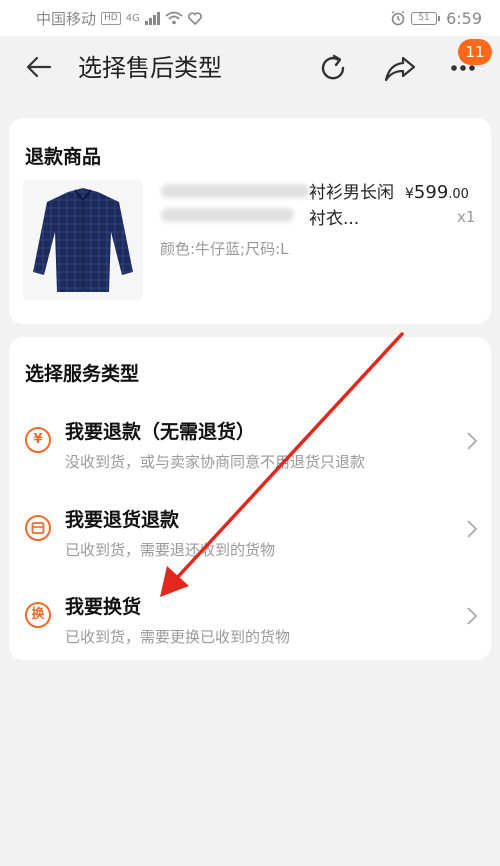 This screenshot has width=500, height=866. I want to click on notification-badge: 11, so click(475, 52).